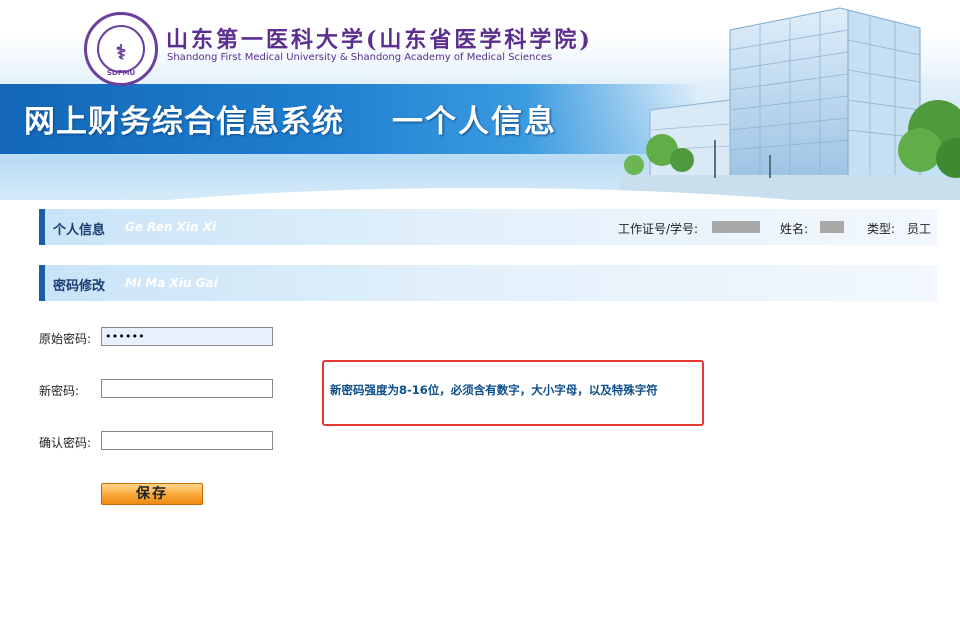  What do you see at coordinates (474, 122) in the screenshot?
I see `page-title: 一个人信息` at bounding box center [474, 122].